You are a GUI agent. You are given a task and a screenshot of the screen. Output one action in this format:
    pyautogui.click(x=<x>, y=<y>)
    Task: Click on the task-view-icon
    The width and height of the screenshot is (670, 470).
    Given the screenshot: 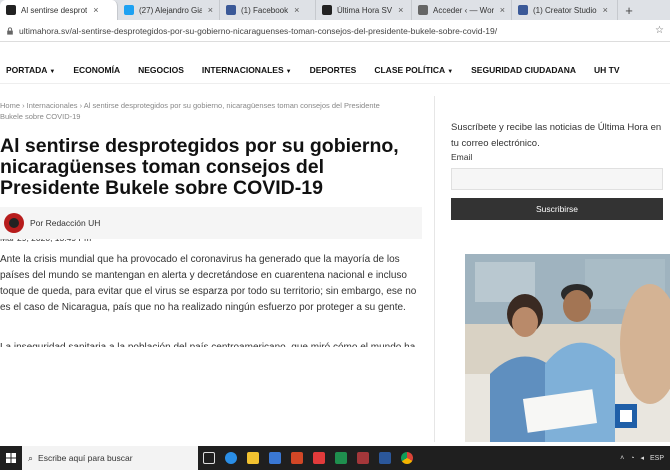 What is the action you would take?
    pyautogui.click(x=209, y=458)
    